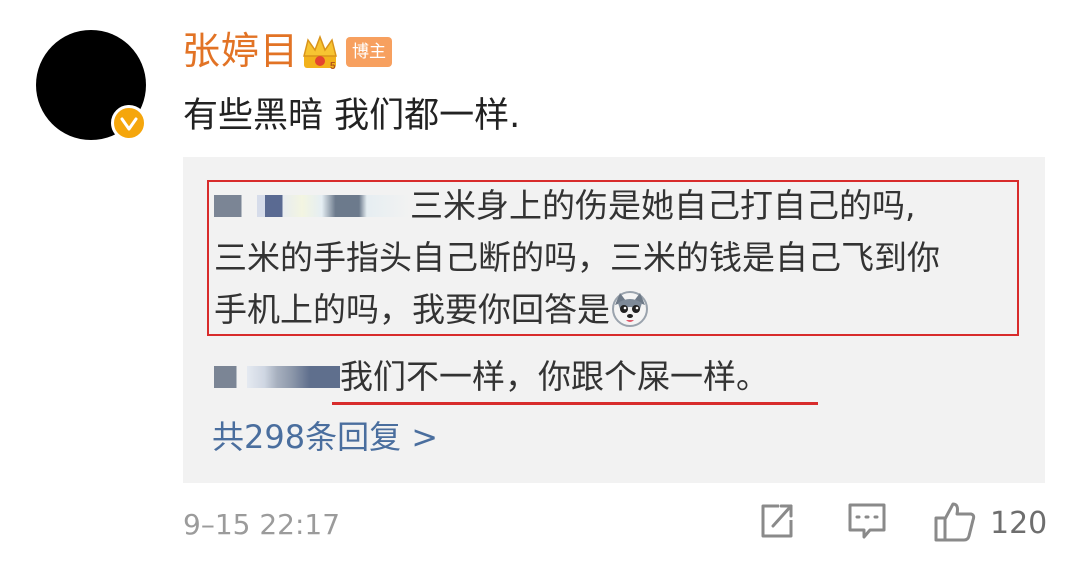 This screenshot has width=1080, height=561. Describe the element at coordinates (325, 437) in the screenshot. I see `more-replies-link: 共298条回复 >` at that location.